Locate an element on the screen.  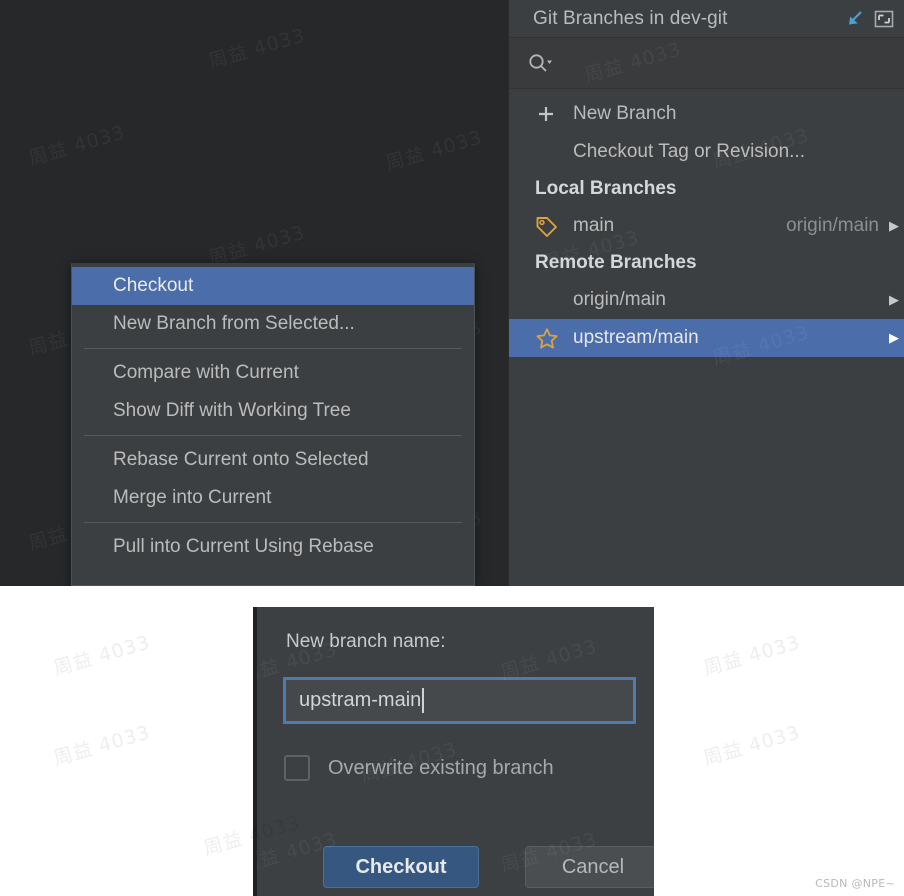
search-input is located at coordinates (706, 63).